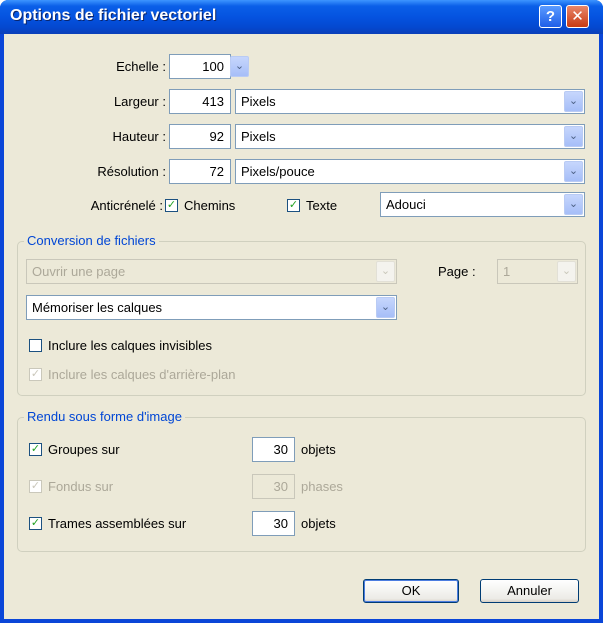 Image resolution: width=603 pixels, height=623 pixels. I want to click on cancel-label: Annuler, so click(529, 590).